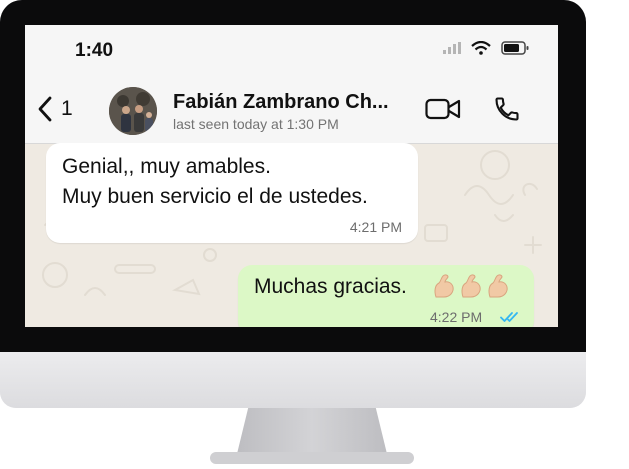 The image size is (629, 469). What do you see at coordinates (45, 109) in the screenshot?
I see `back-chevron-icon` at bounding box center [45, 109].